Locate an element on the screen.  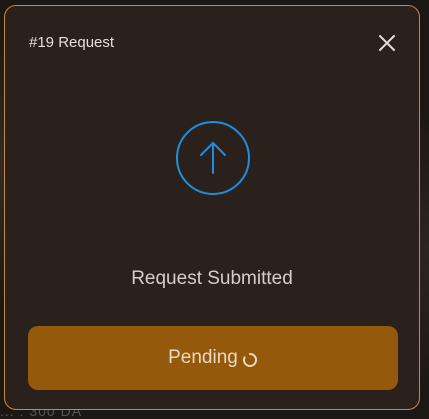
close-icon is located at coordinates (387, 43).